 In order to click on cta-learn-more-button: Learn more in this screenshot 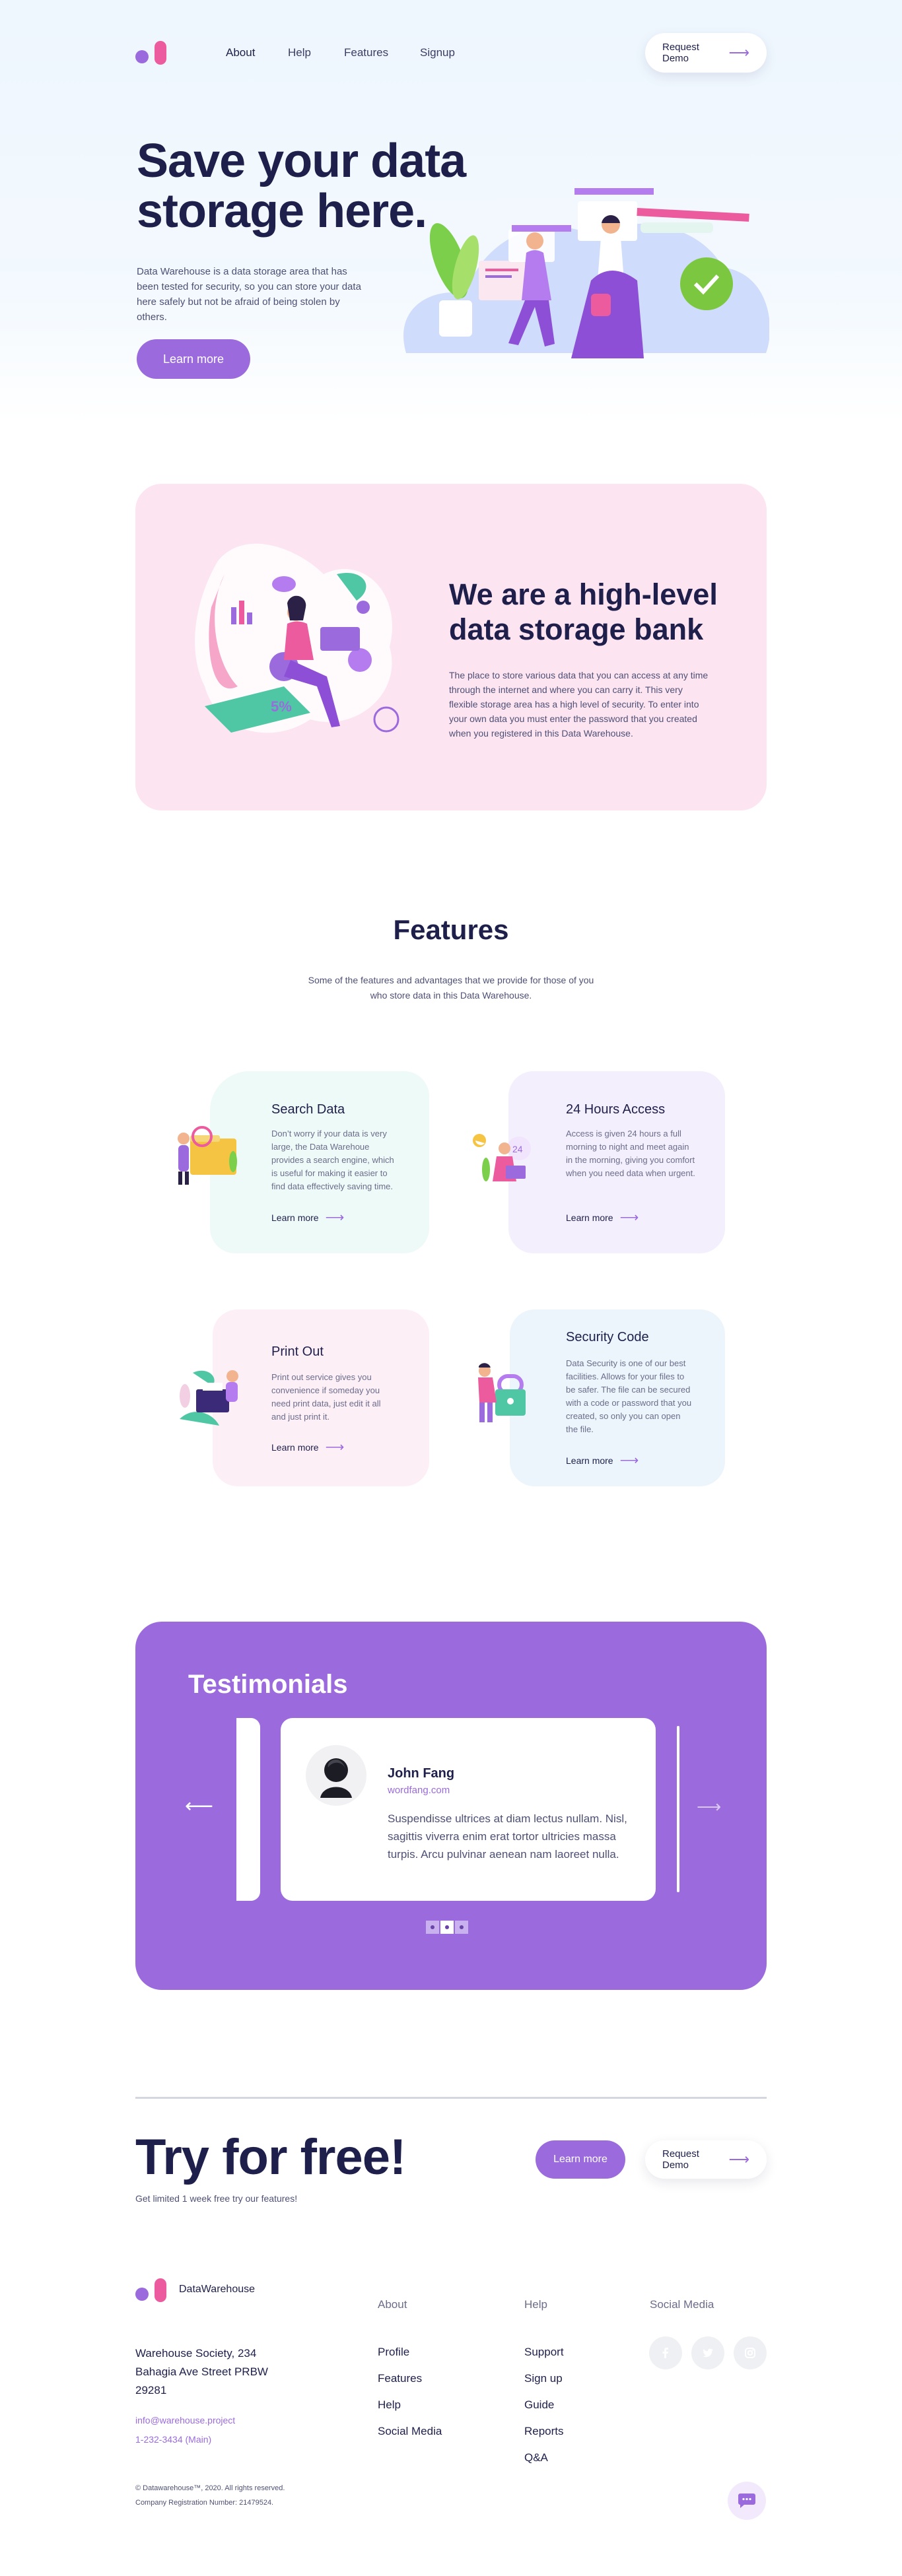, I will do `click(580, 2159)`.